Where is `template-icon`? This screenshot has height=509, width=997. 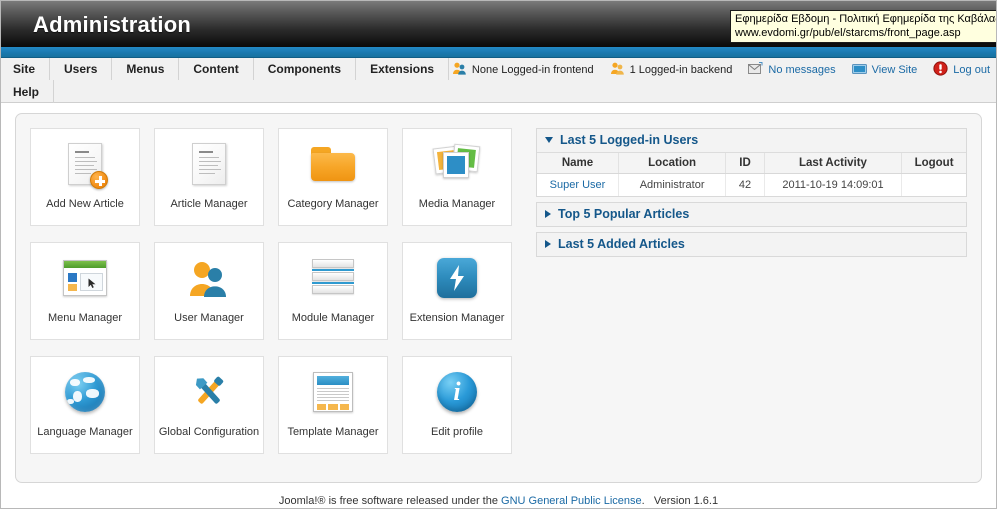
template-icon is located at coordinates (333, 392).